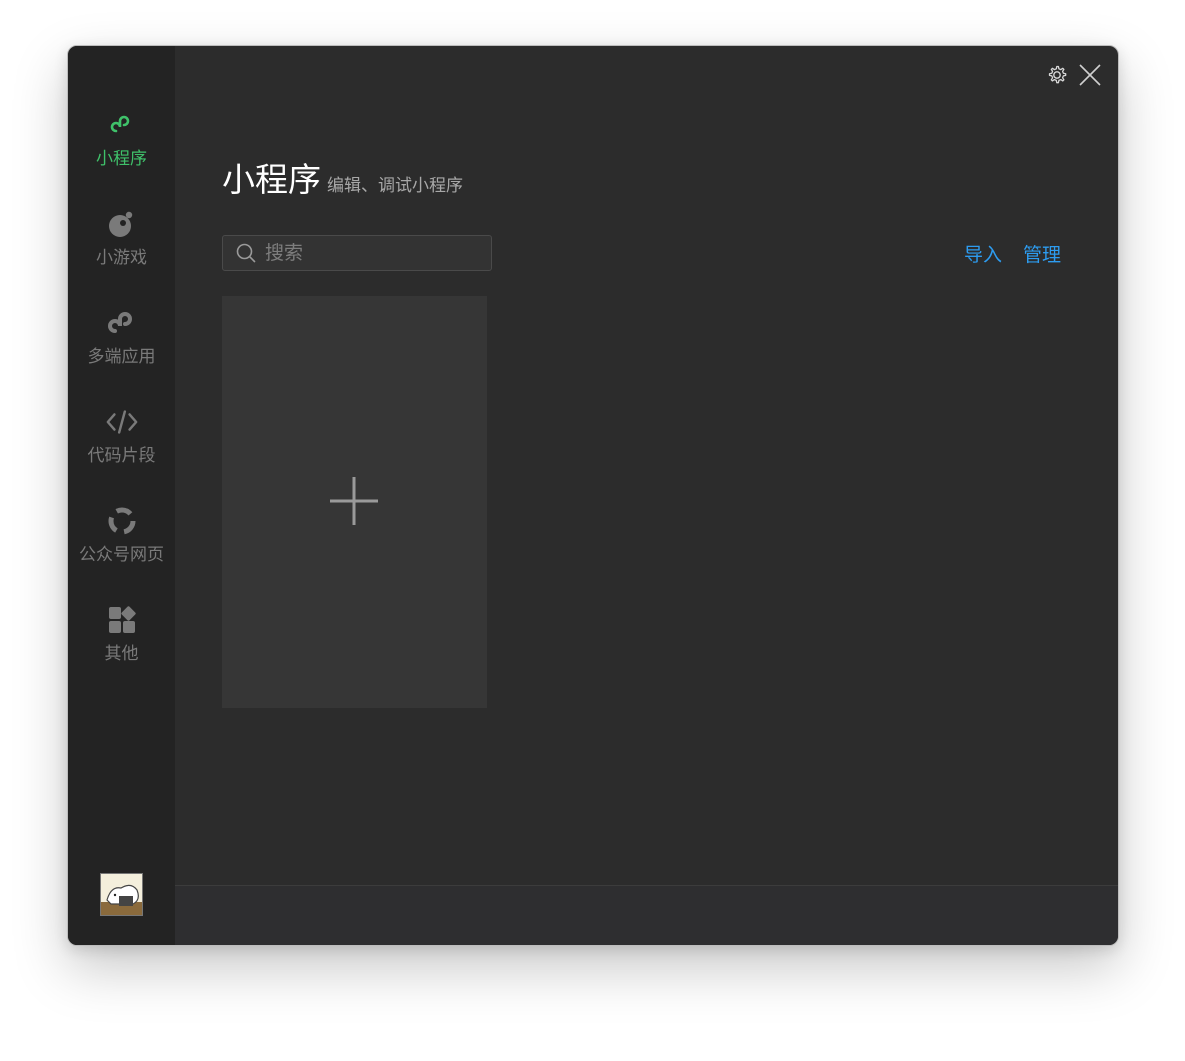  I want to click on sidebar-item-label: 公众号网页, so click(121, 555).